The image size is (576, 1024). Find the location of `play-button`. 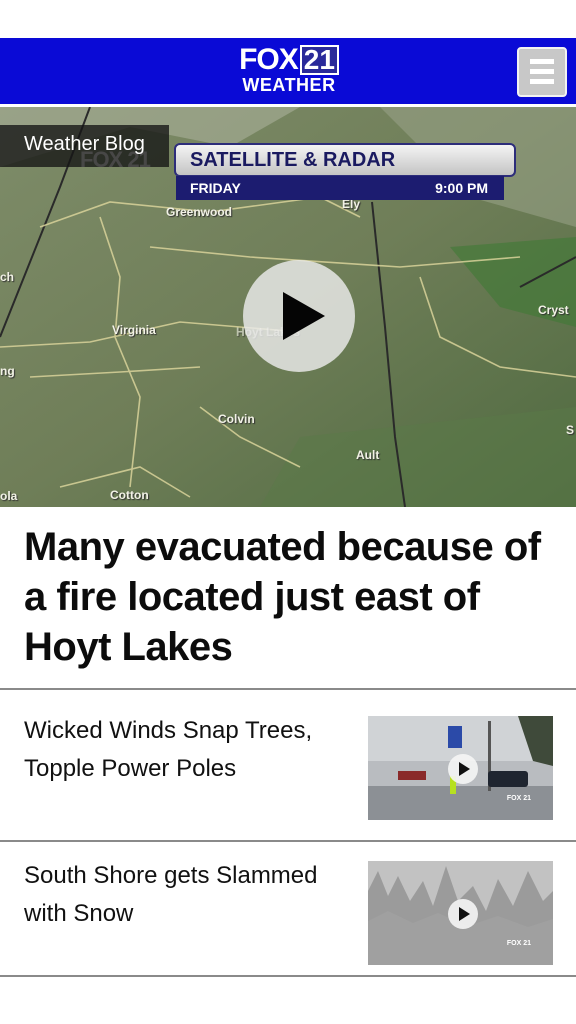

play-button is located at coordinates (299, 316).